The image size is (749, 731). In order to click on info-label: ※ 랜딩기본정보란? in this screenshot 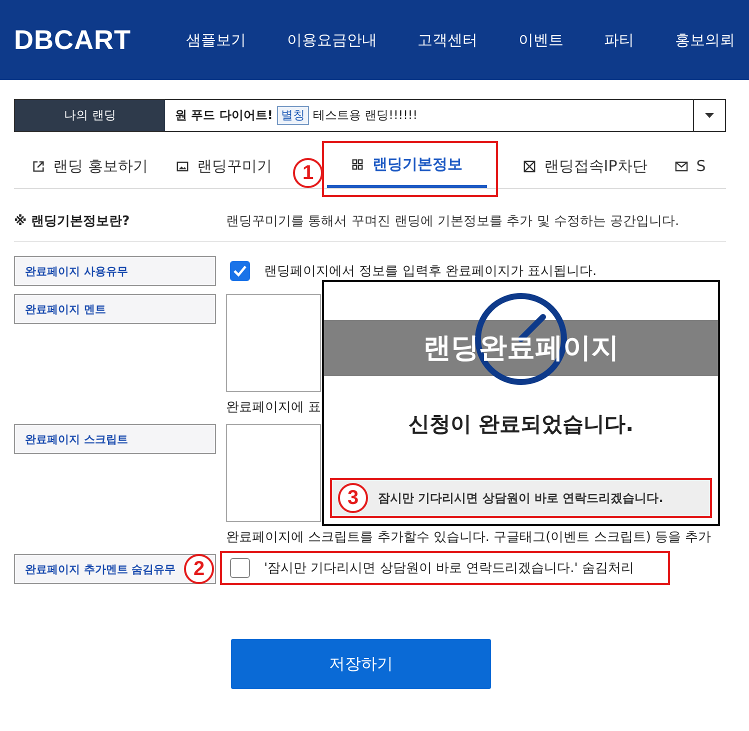, I will do `click(72, 221)`.